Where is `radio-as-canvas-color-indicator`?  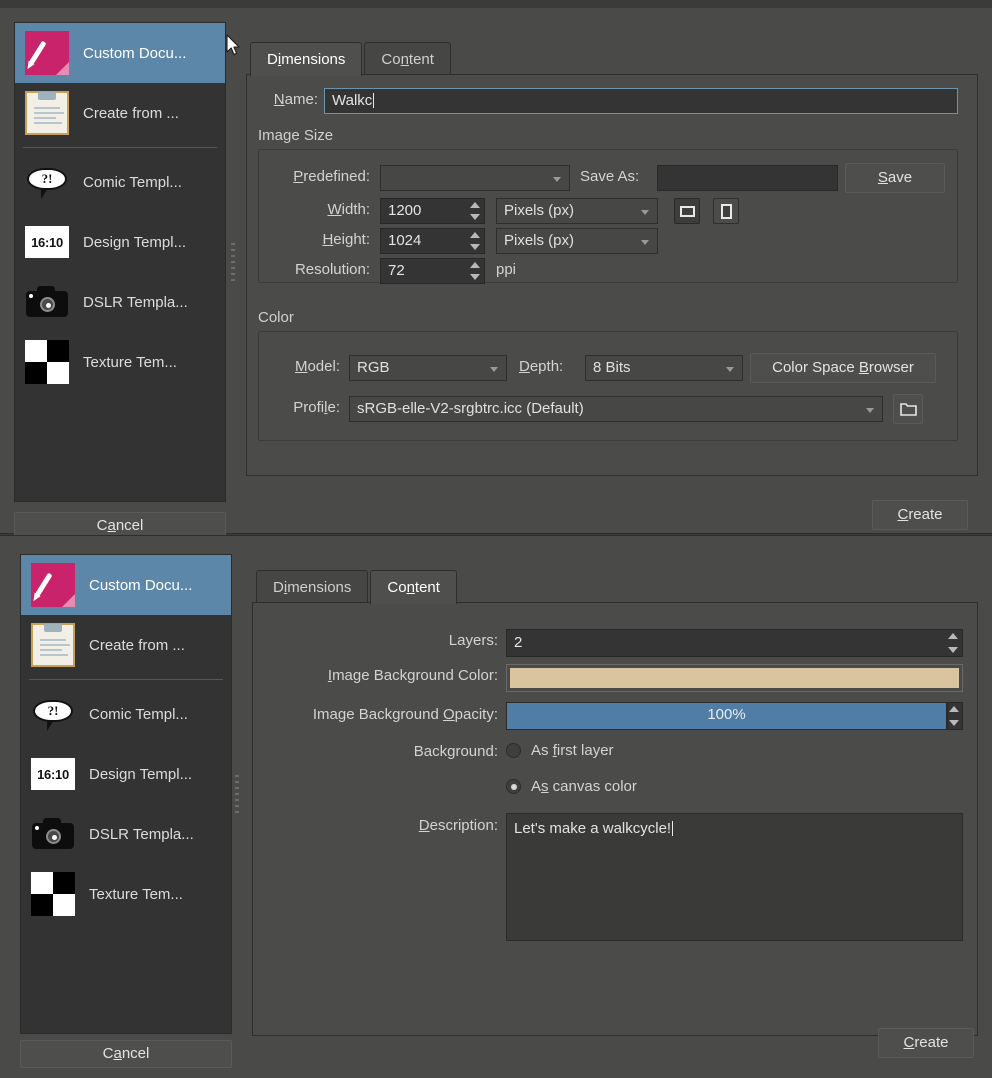
radio-as-canvas-color-indicator is located at coordinates (513, 786).